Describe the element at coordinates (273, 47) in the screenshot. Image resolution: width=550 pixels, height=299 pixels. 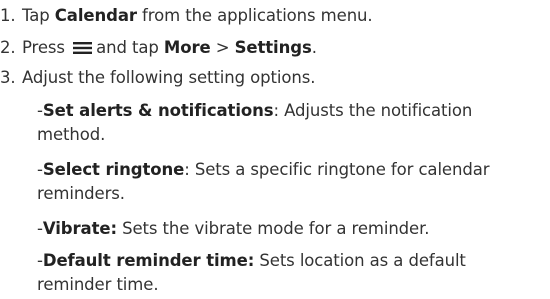
I see `settings-label: Settings` at that location.